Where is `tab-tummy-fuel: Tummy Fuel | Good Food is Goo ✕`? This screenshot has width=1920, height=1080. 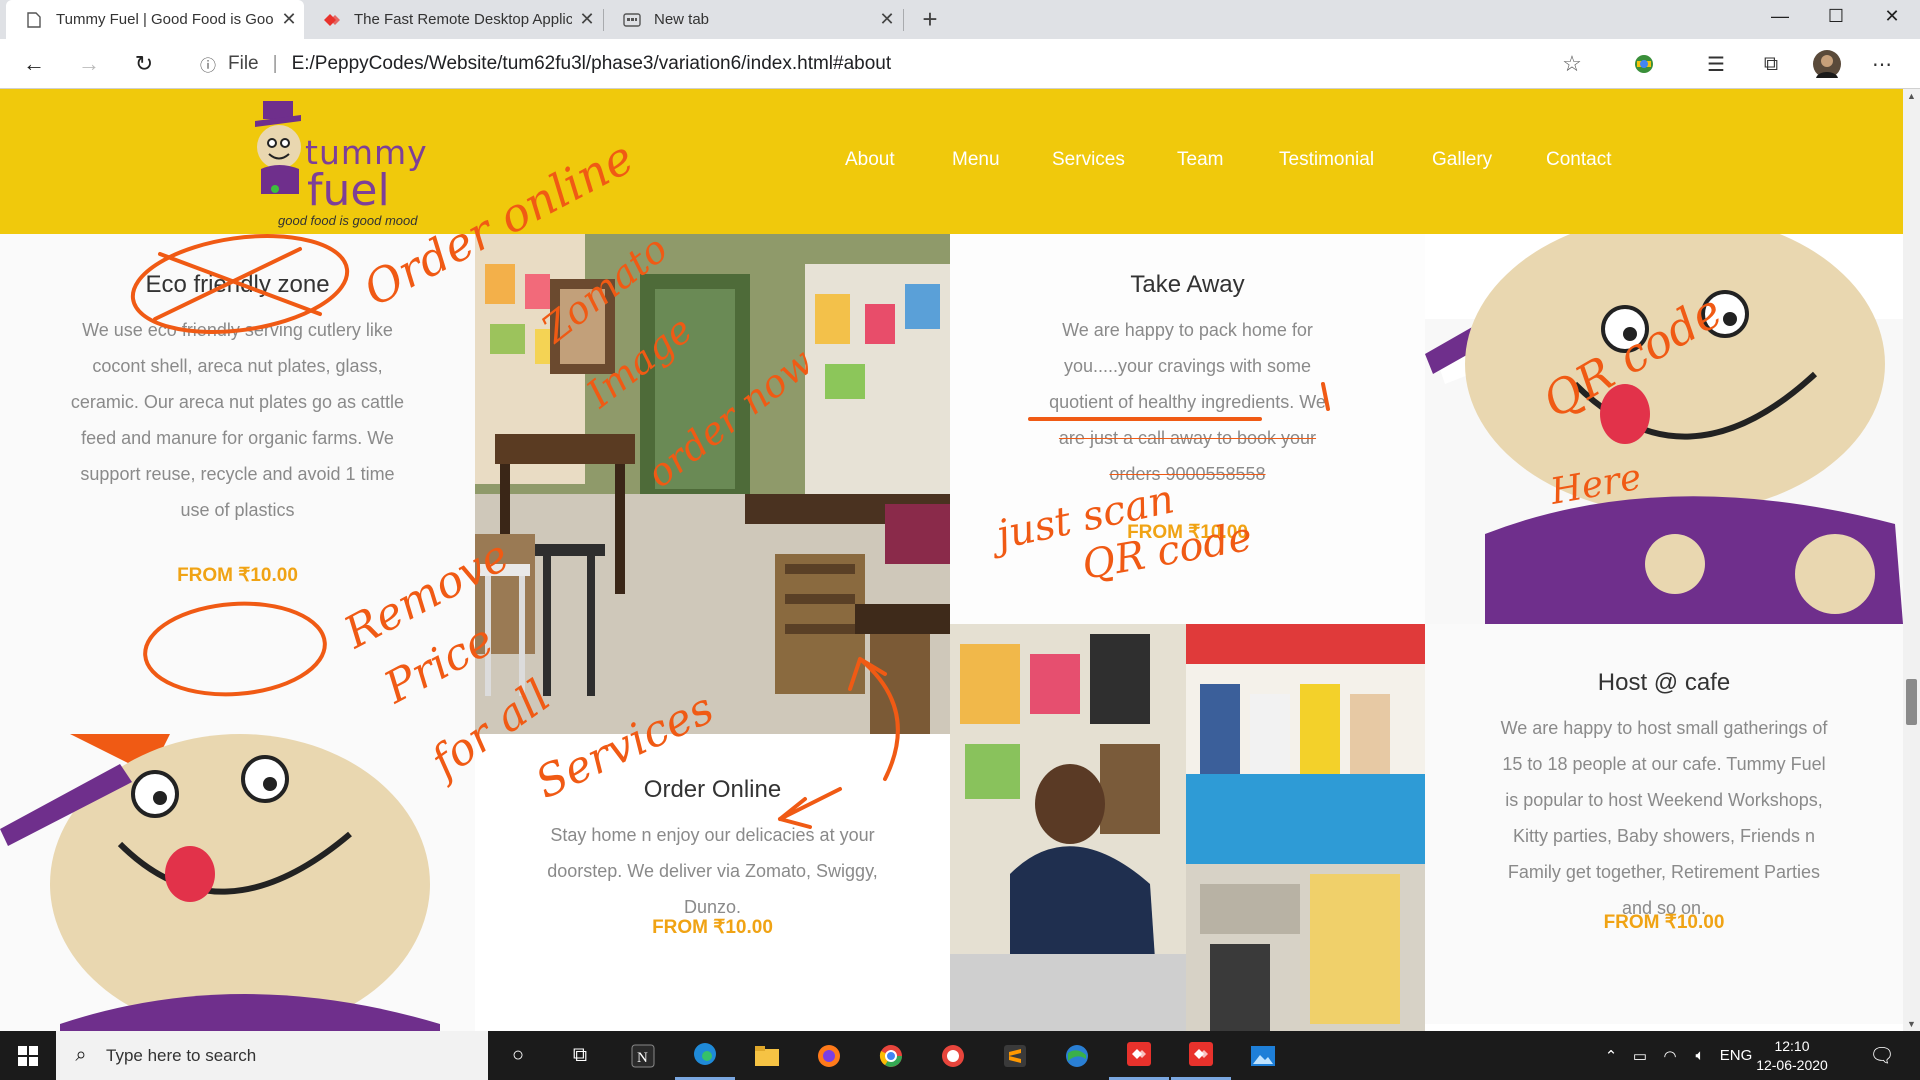
tab-tummy-fuel: Tummy Fuel | Good Food is Goo ✕ is located at coordinates (155, 19).